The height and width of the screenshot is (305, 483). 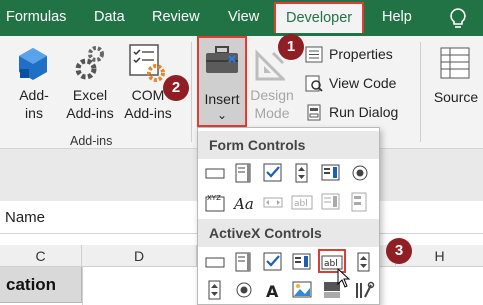 I want to click on toolbox-icon, so click(x=222, y=59).